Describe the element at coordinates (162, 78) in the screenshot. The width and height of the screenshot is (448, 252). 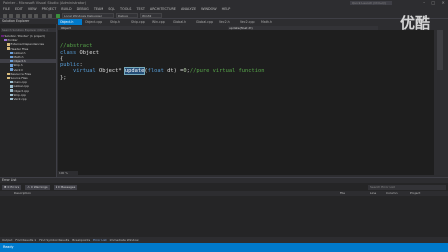
I see `code-line-6: };` at that location.